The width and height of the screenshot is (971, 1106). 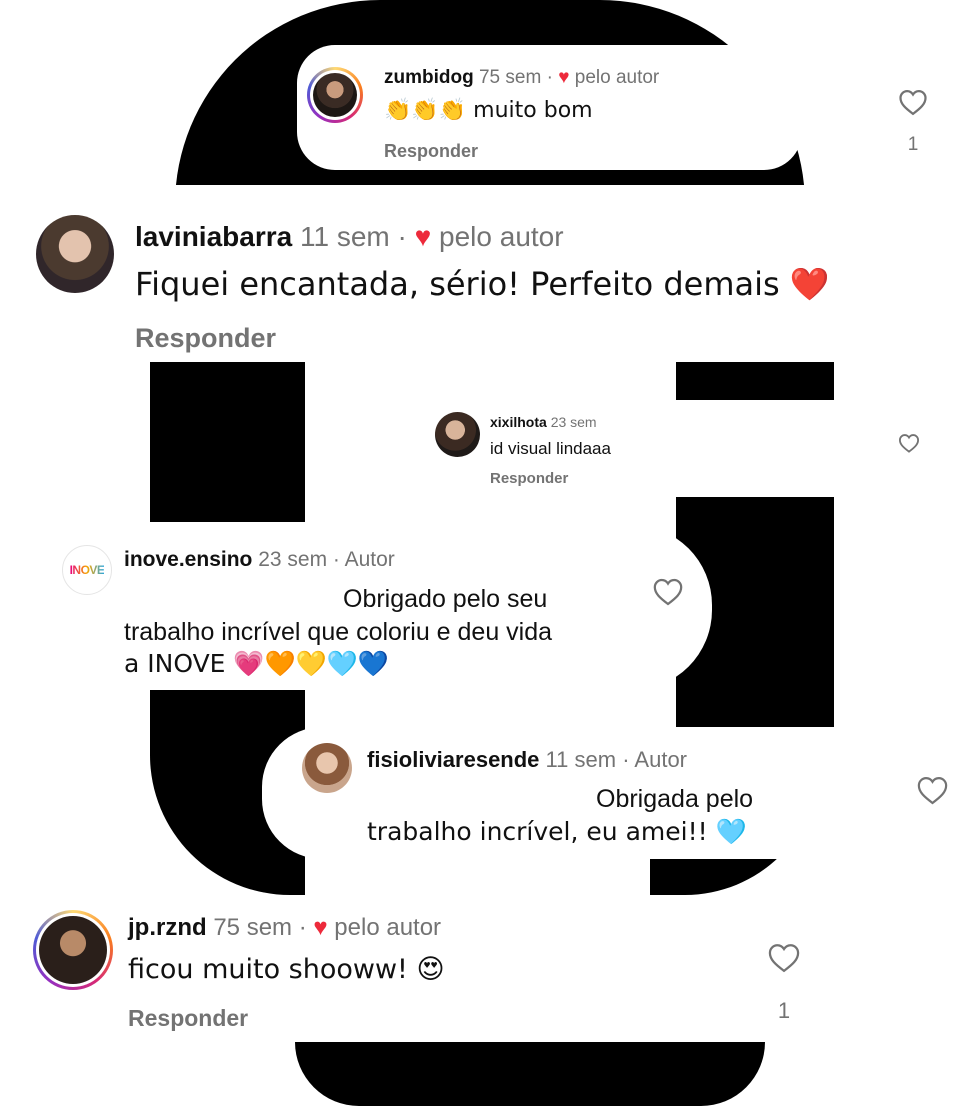 What do you see at coordinates (453, 759) in the screenshot?
I see `username: fisioliviaresende` at bounding box center [453, 759].